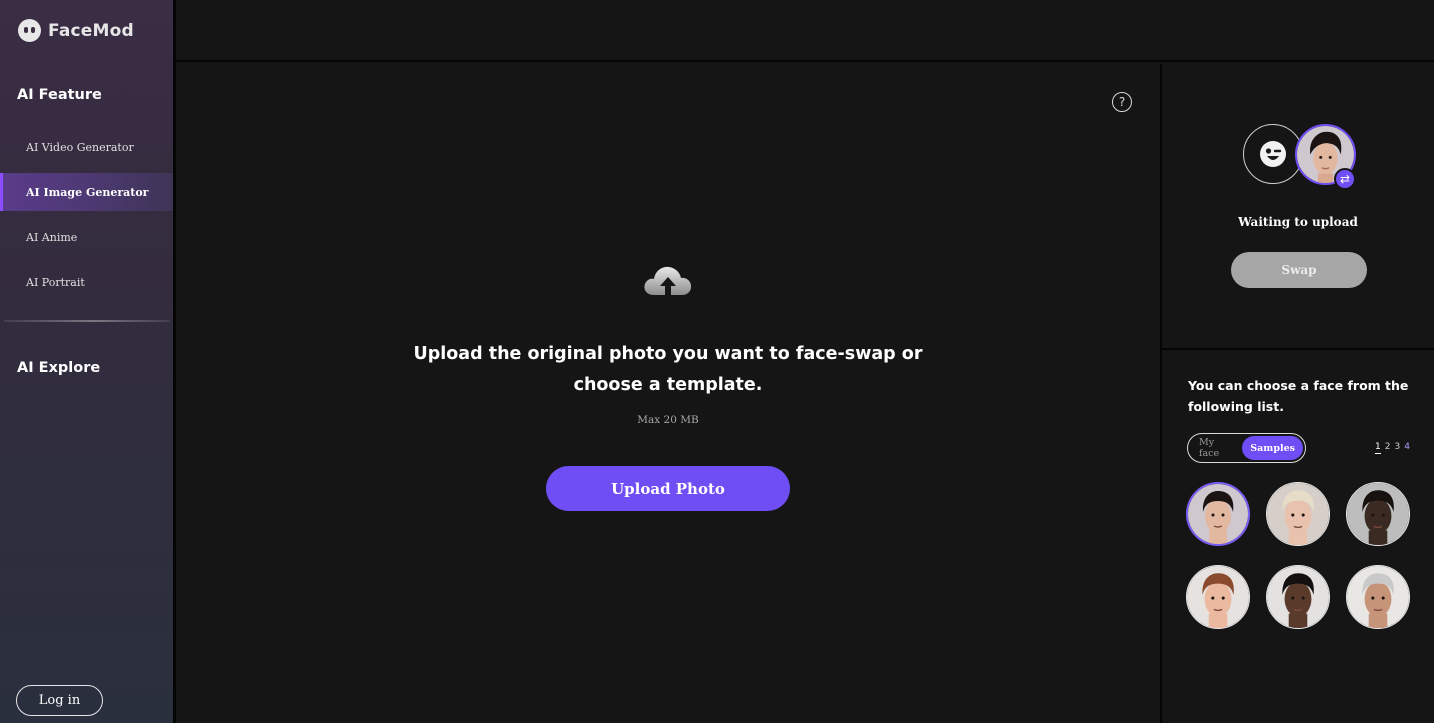 The width and height of the screenshot is (1434, 723). I want to click on top-bar, so click(805, 31).